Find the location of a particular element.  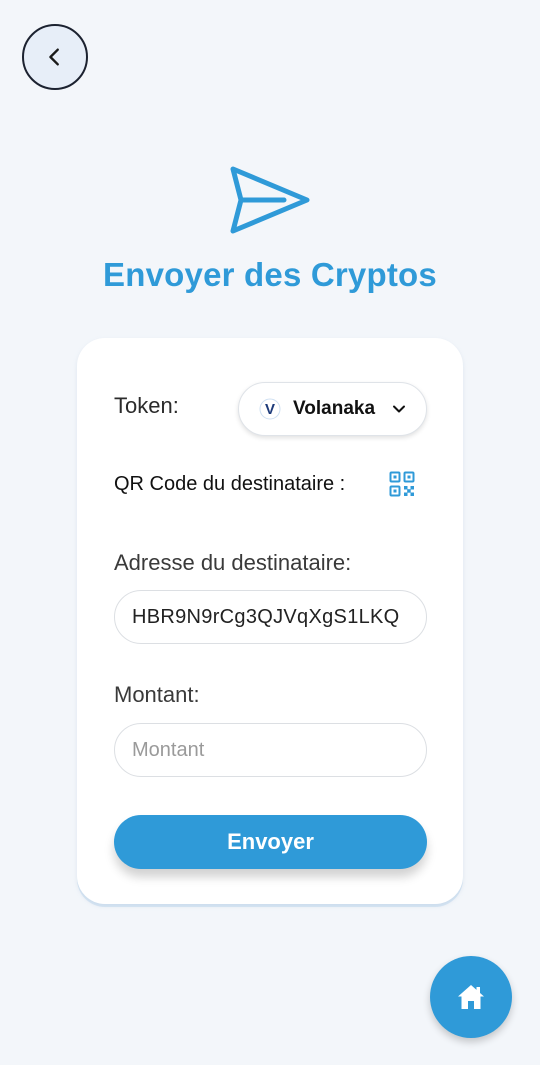

token-dropdown: V Volanaka is located at coordinates (332, 409).